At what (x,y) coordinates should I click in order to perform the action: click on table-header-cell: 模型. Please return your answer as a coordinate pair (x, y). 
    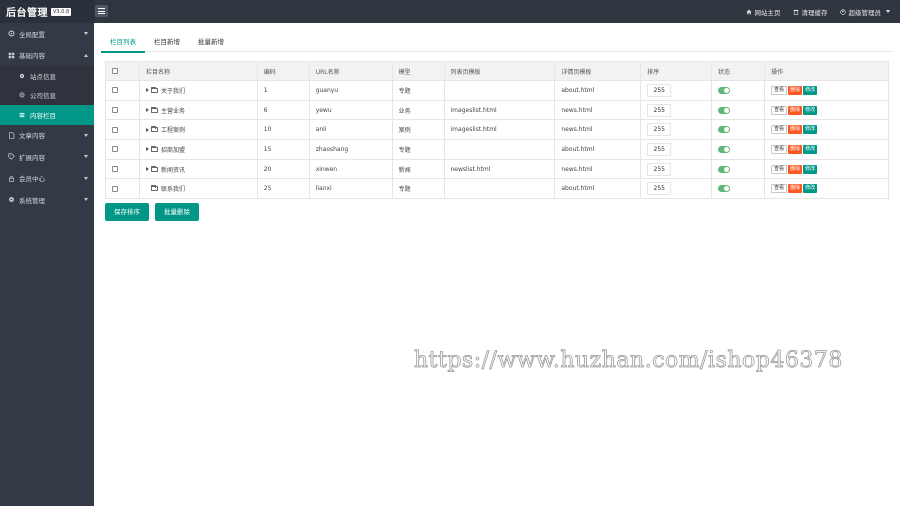
    Looking at the image, I should click on (418, 71).